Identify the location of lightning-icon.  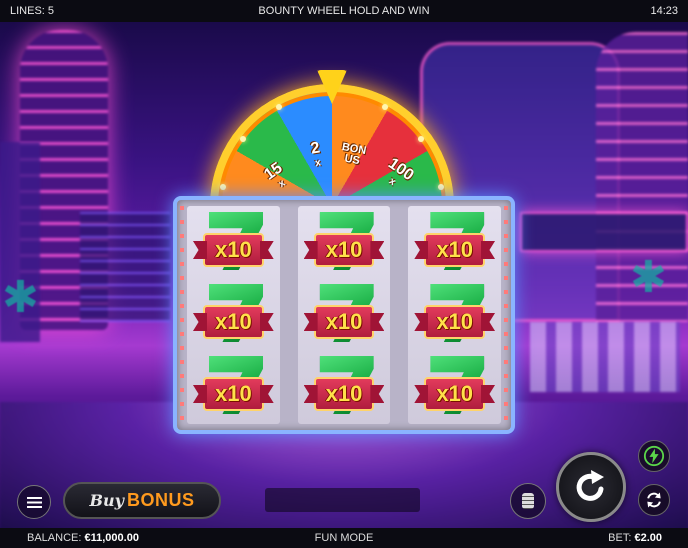
(654, 456).